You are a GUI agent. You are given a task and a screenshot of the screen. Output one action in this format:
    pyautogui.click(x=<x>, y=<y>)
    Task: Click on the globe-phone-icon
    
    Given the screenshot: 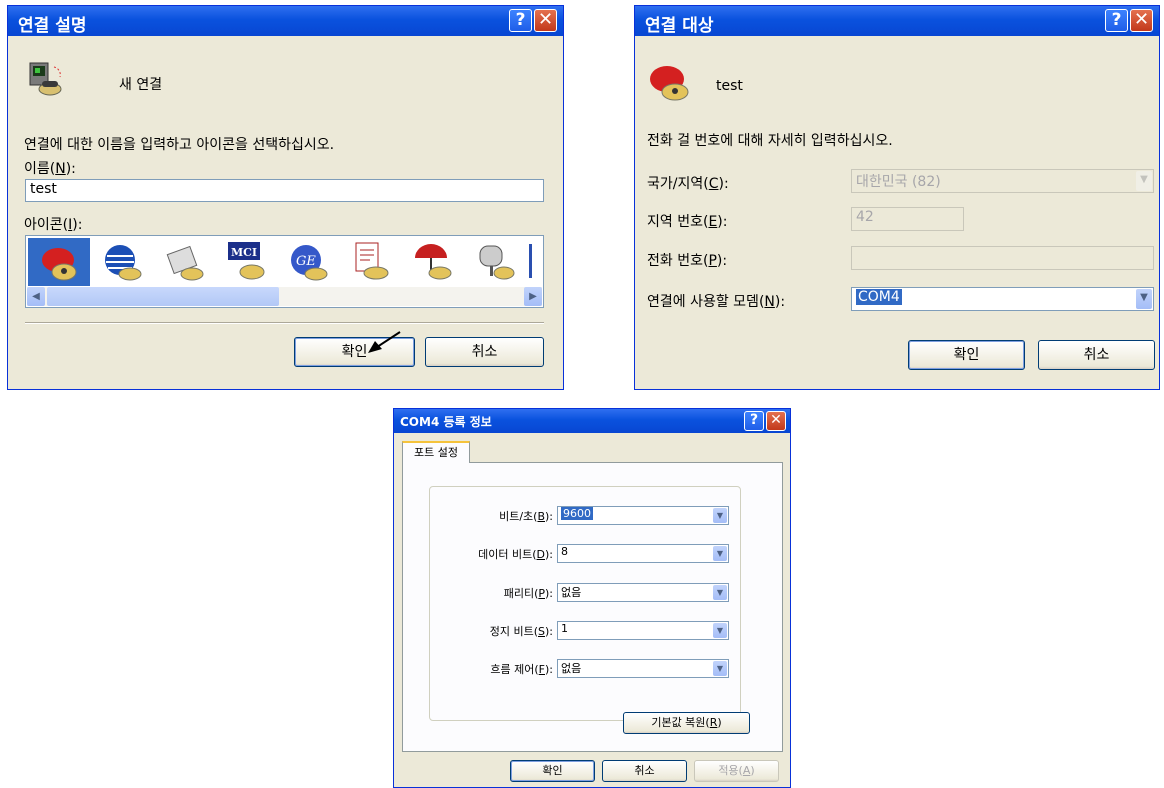 What is the action you would take?
    pyautogui.click(x=123, y=263)
    